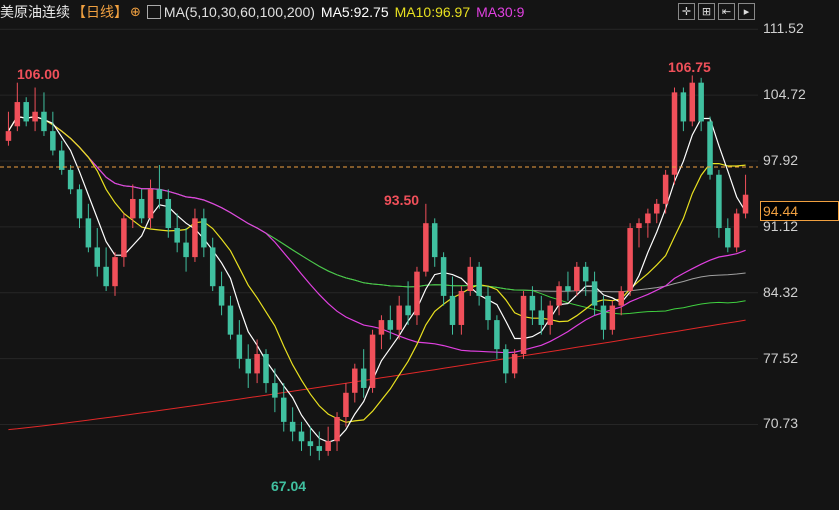 The height and width of the screenshot is (510, 839). I want to click on period-label: 【日线】, so click(100, 12).